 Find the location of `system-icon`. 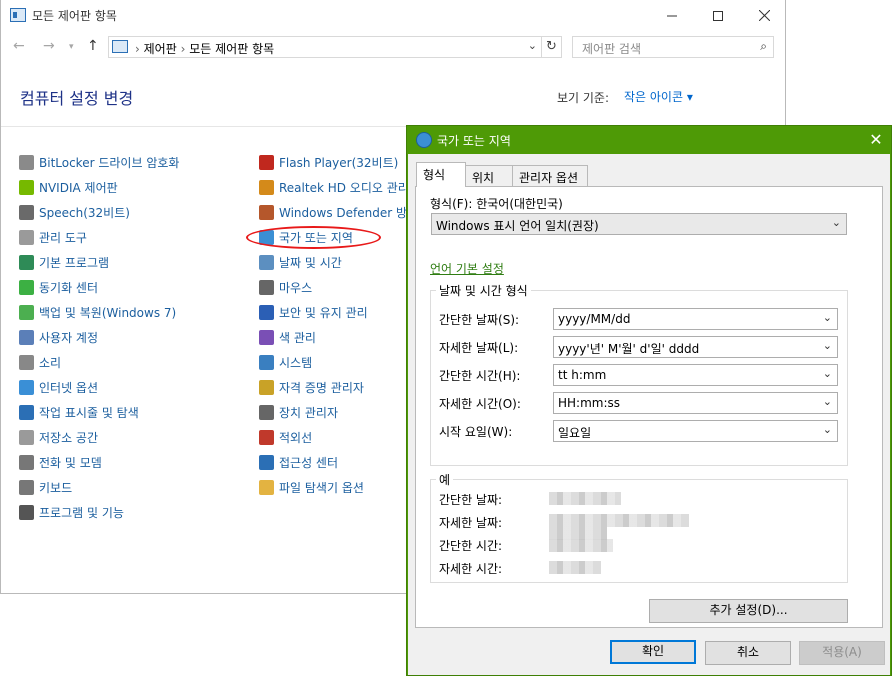

system-icon is located at coordinates (266, 362).